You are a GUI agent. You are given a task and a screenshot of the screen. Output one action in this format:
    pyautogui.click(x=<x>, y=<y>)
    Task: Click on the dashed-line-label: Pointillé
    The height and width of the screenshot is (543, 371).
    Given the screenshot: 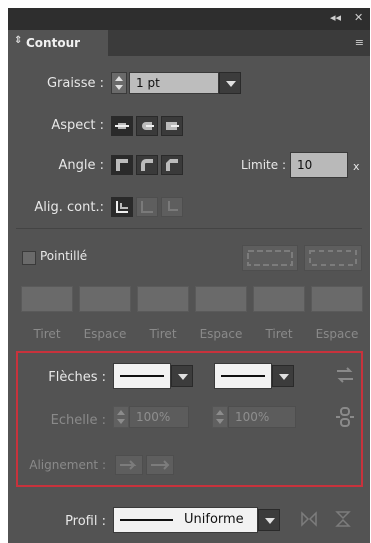 What is the action you would take?
    pyautogui.click(x=64, y=256)
    